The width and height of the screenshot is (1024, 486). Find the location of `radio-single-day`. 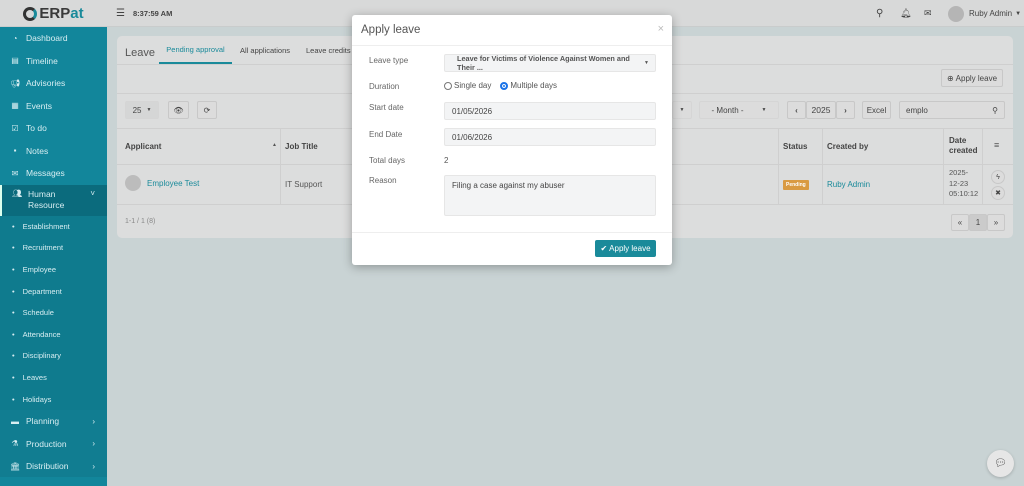

radio-single-day is located at coordinates (448, 85).